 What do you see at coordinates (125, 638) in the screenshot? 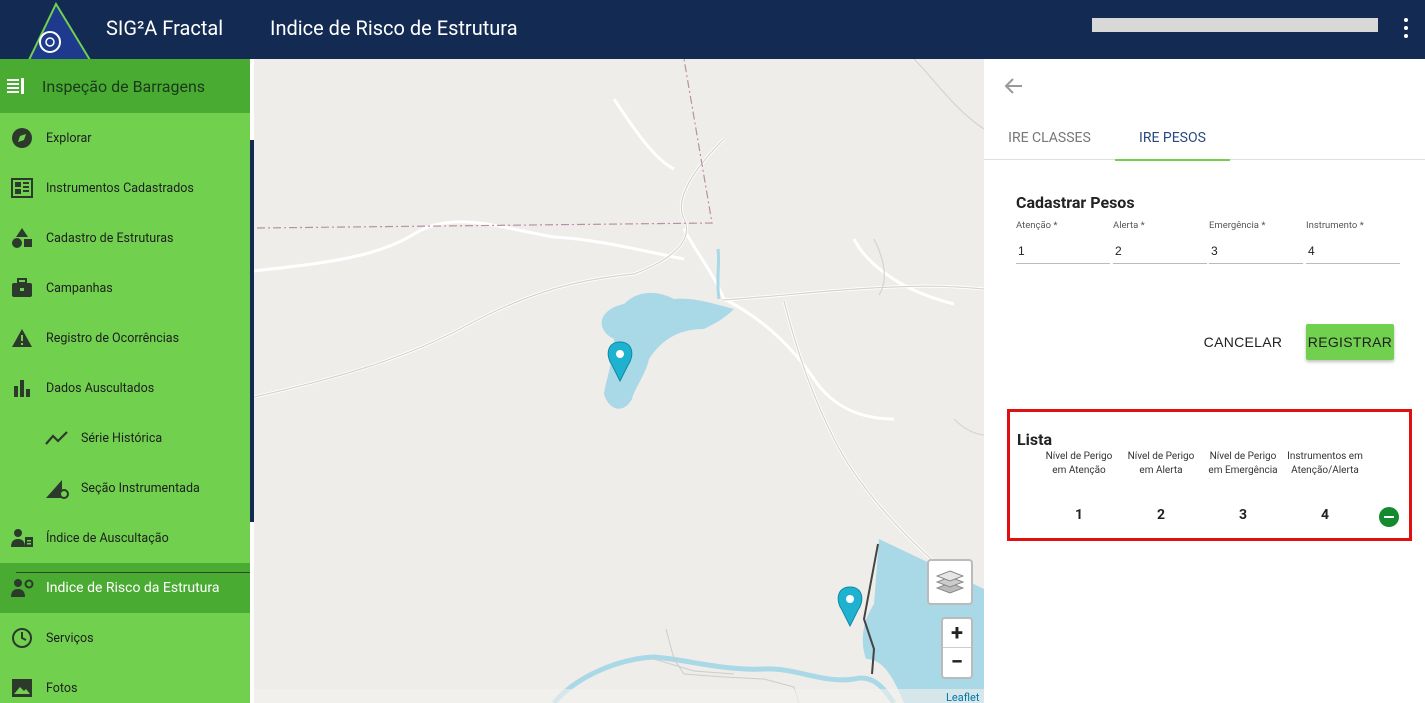
I see `sidebar-item-servicos: Serviços` at bounding box center [125, 638].